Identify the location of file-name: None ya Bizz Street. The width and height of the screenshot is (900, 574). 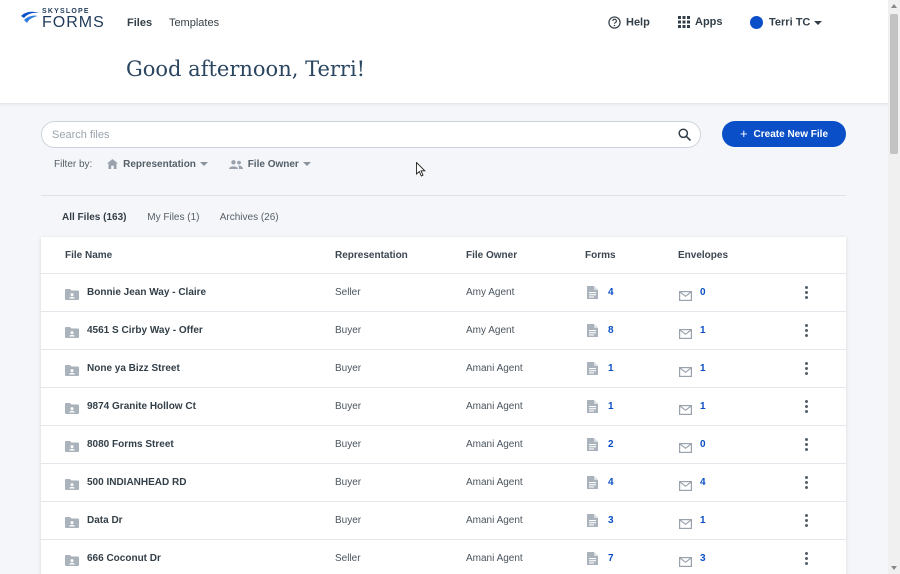
(133, 368).